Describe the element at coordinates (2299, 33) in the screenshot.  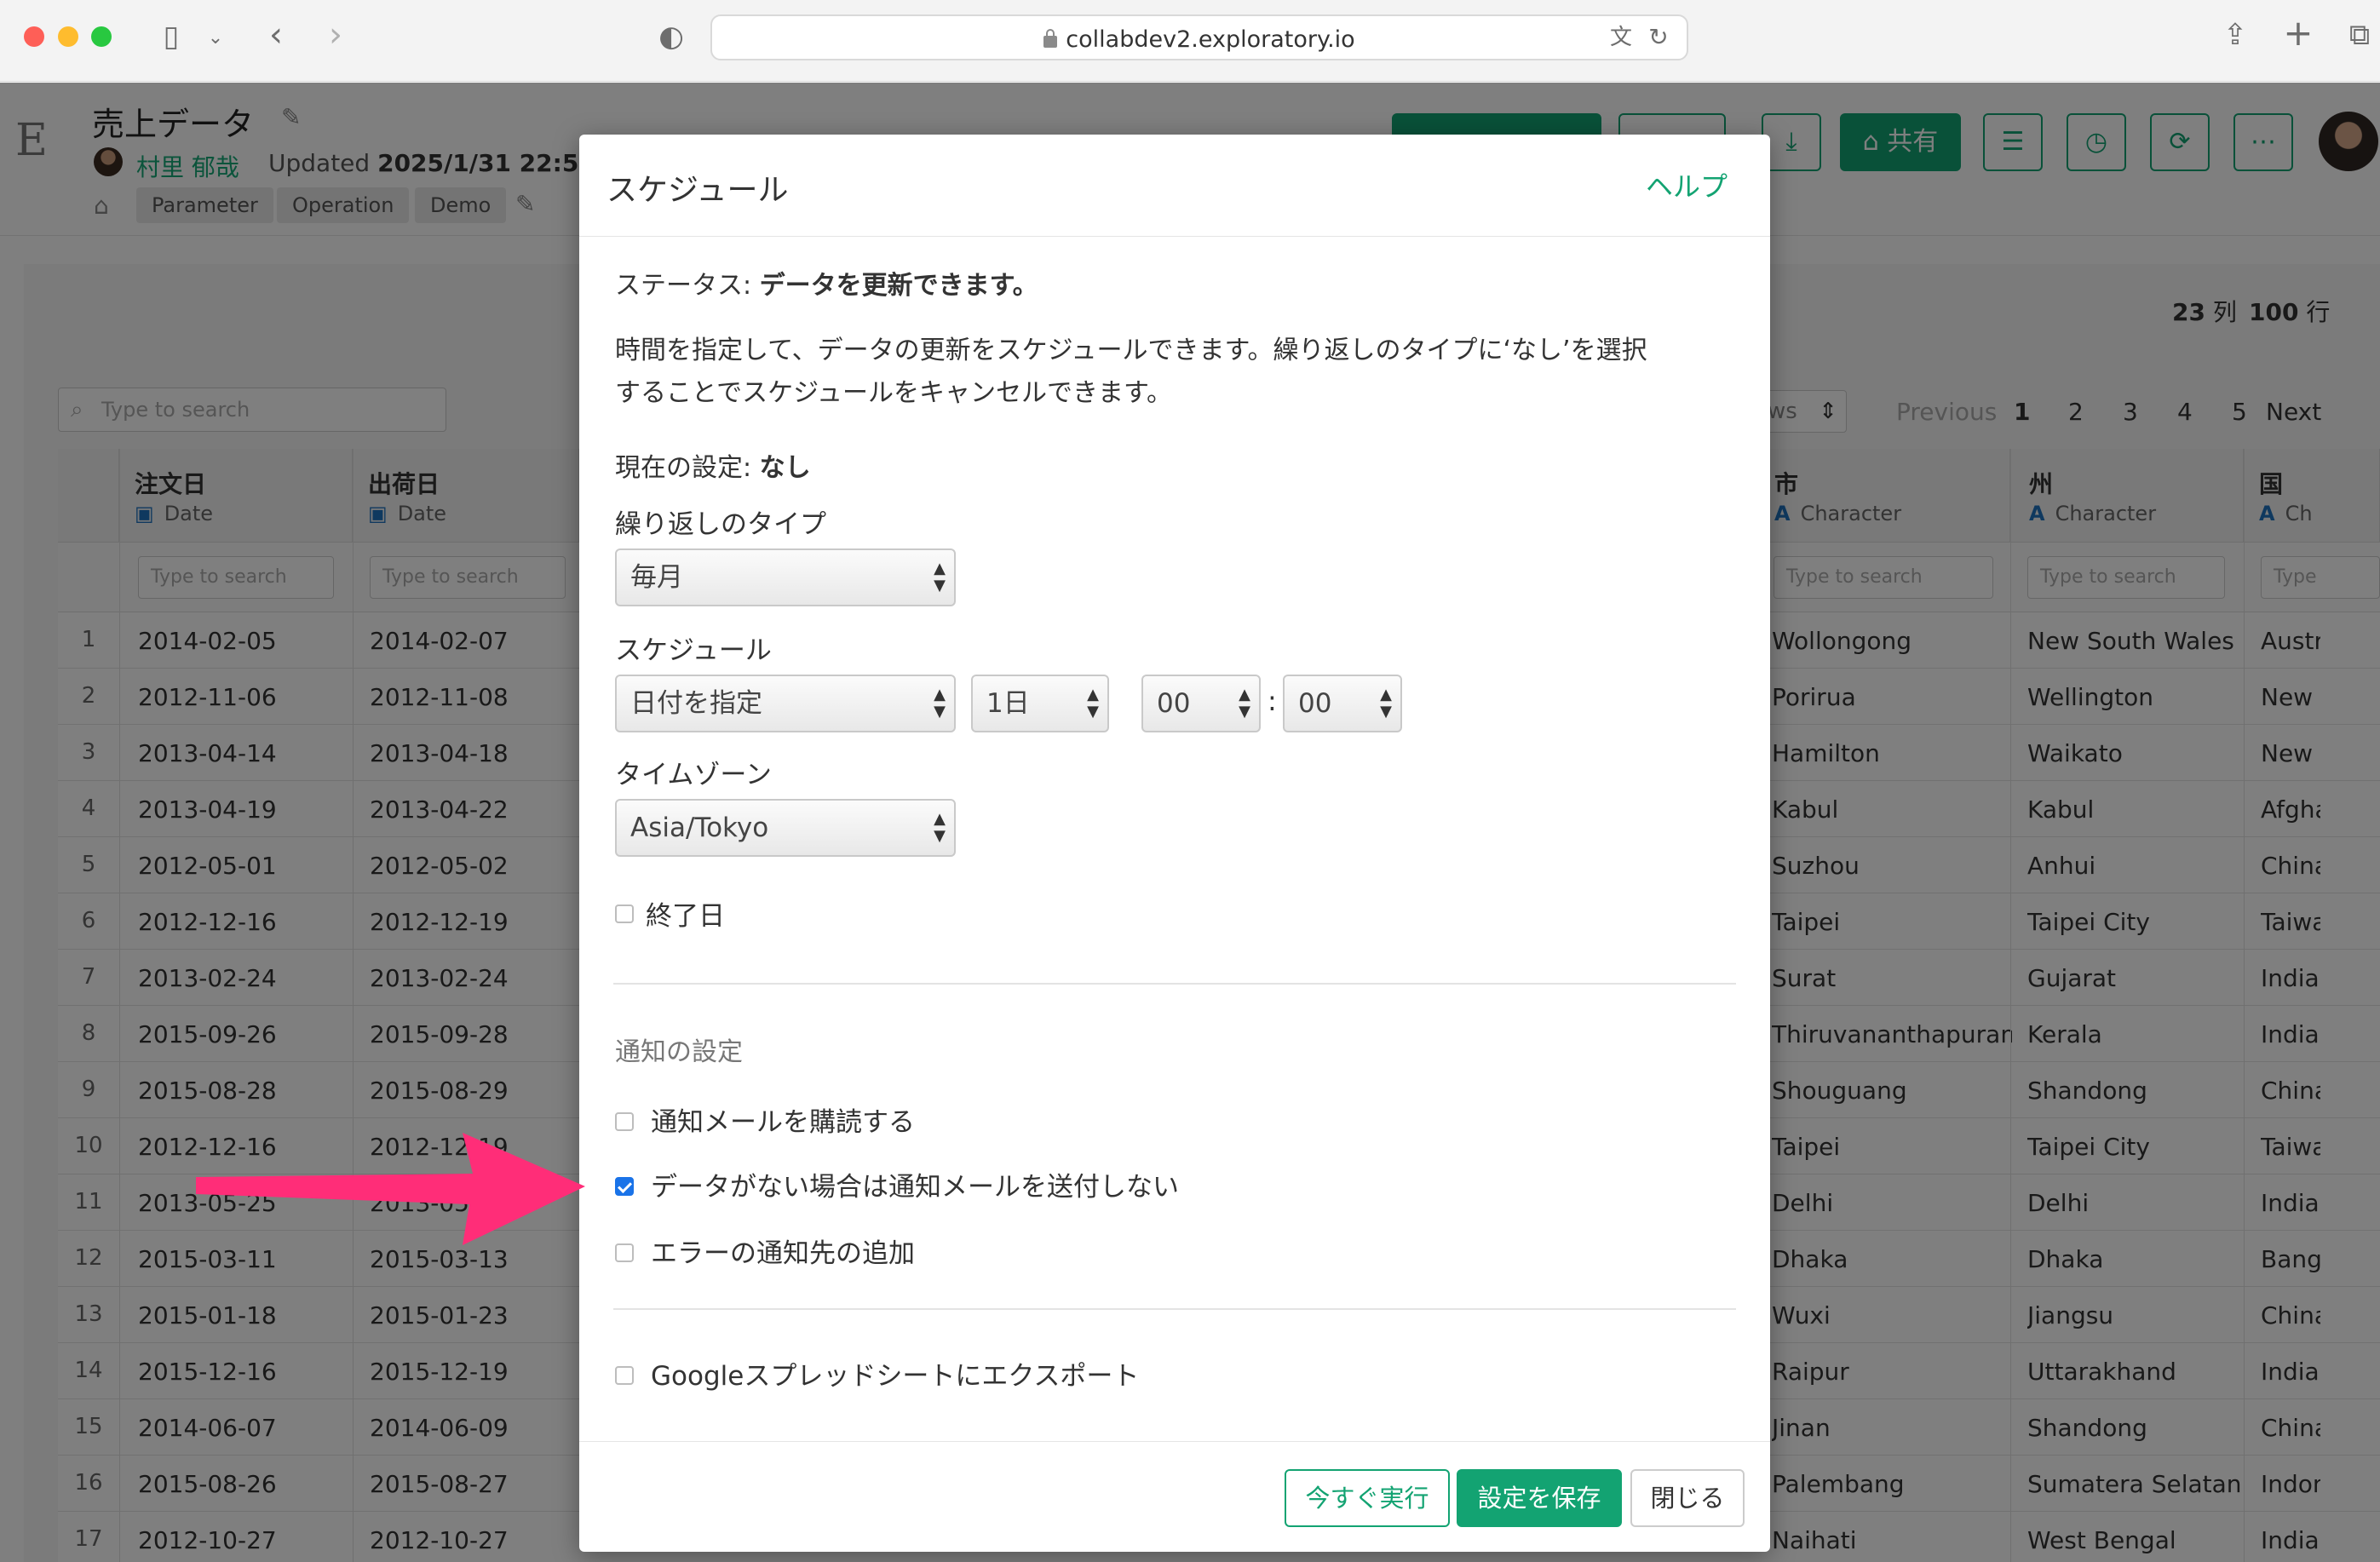
I see `new-tab-icon: +` at that location.